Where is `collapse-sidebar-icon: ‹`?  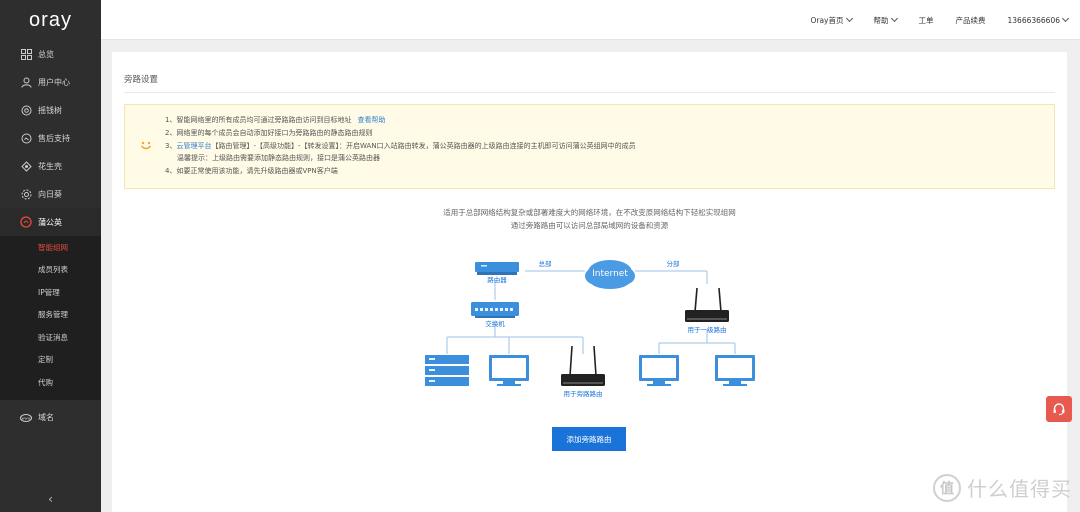 collapse-sidebar-icon: ‹ is located at coordinates (50, 499).